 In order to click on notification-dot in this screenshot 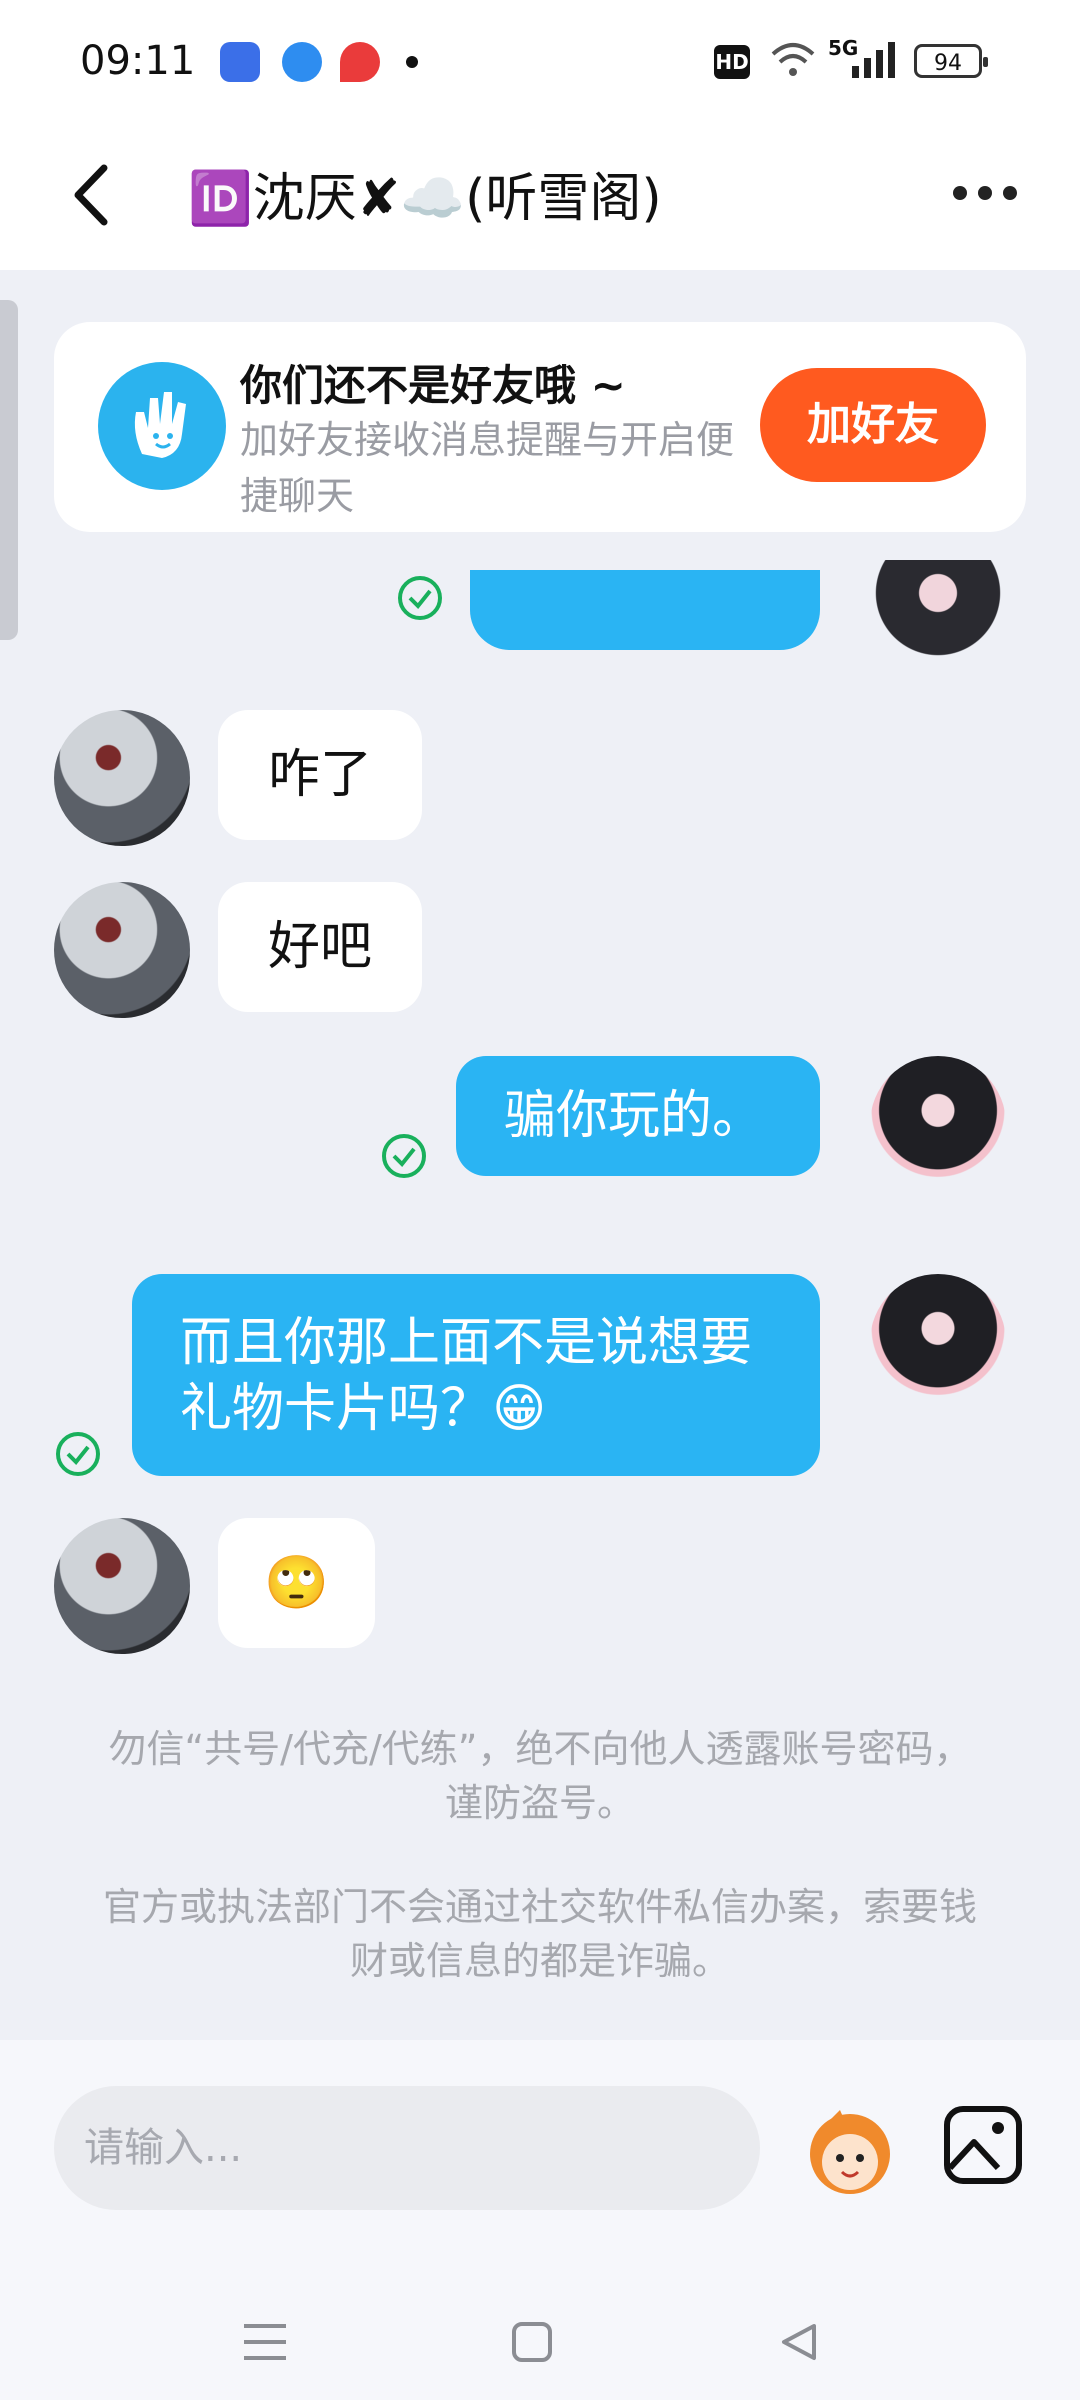, I will do `click(412, 62)`.